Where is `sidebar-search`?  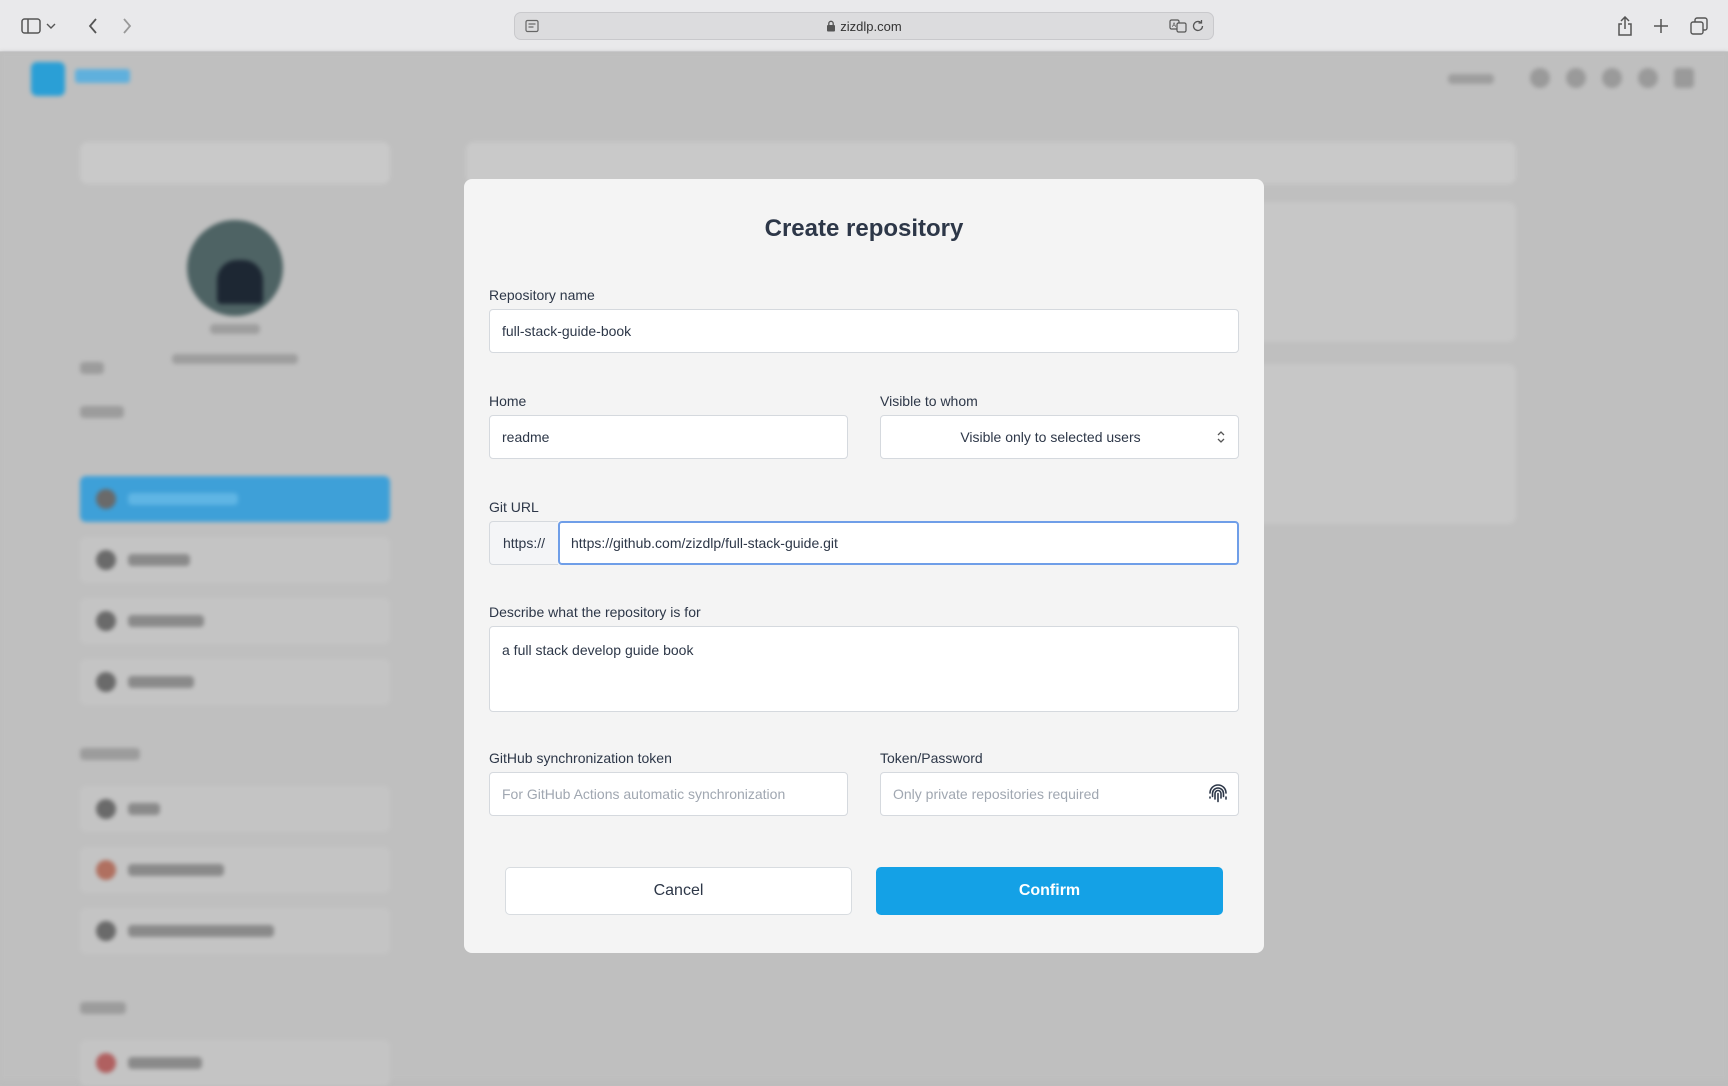 sidebar-search is located at coordinates (235, 163).